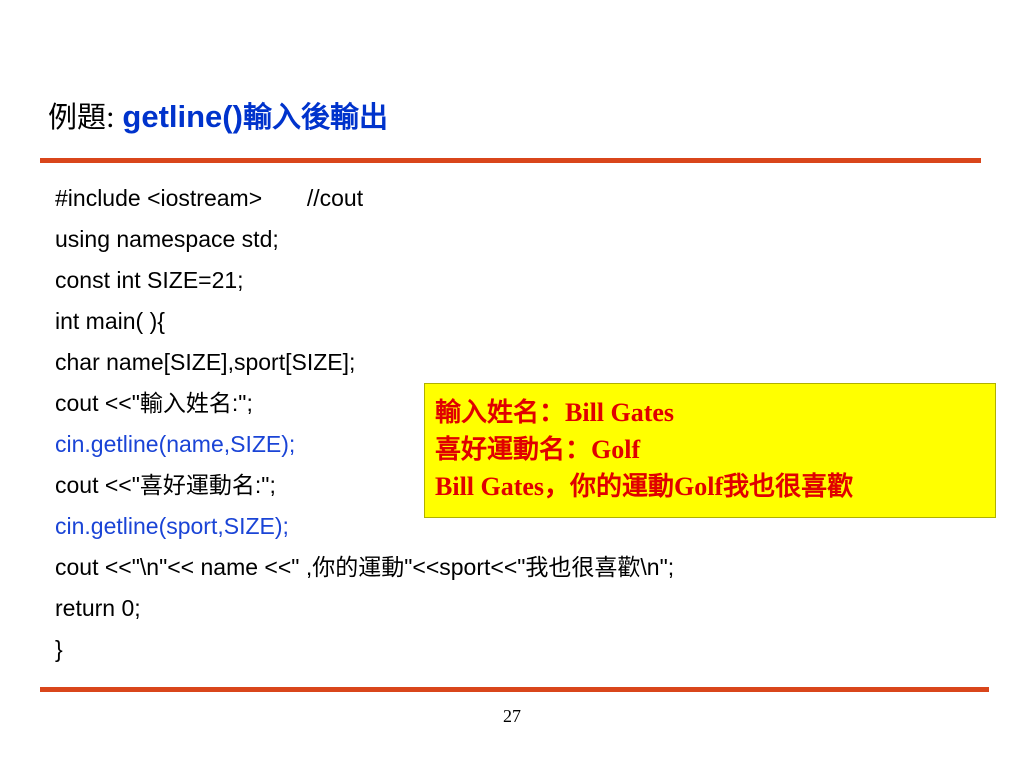 The height and width of the screenshot is (768, 1024). Describe the element at coordinates (555, 412) in the screenshot. I see `callout-line: 輸入姓名：Bill Gates` at that location.